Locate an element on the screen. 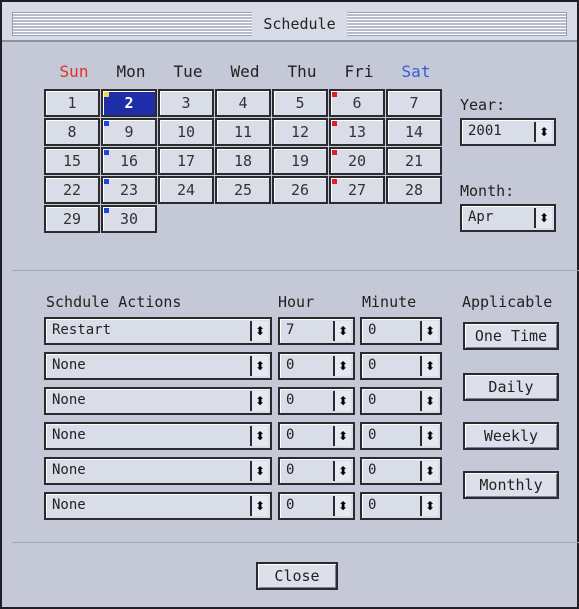  calendar-day: 6 is located at coordinates (357, 103).